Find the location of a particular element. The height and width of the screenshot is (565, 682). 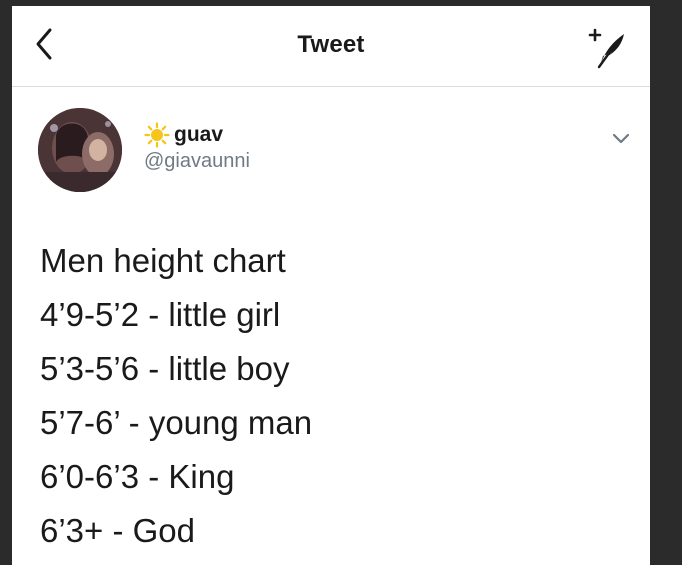

tweet-line: 6’0-6’3 - King is located at coordinates (137, 476).